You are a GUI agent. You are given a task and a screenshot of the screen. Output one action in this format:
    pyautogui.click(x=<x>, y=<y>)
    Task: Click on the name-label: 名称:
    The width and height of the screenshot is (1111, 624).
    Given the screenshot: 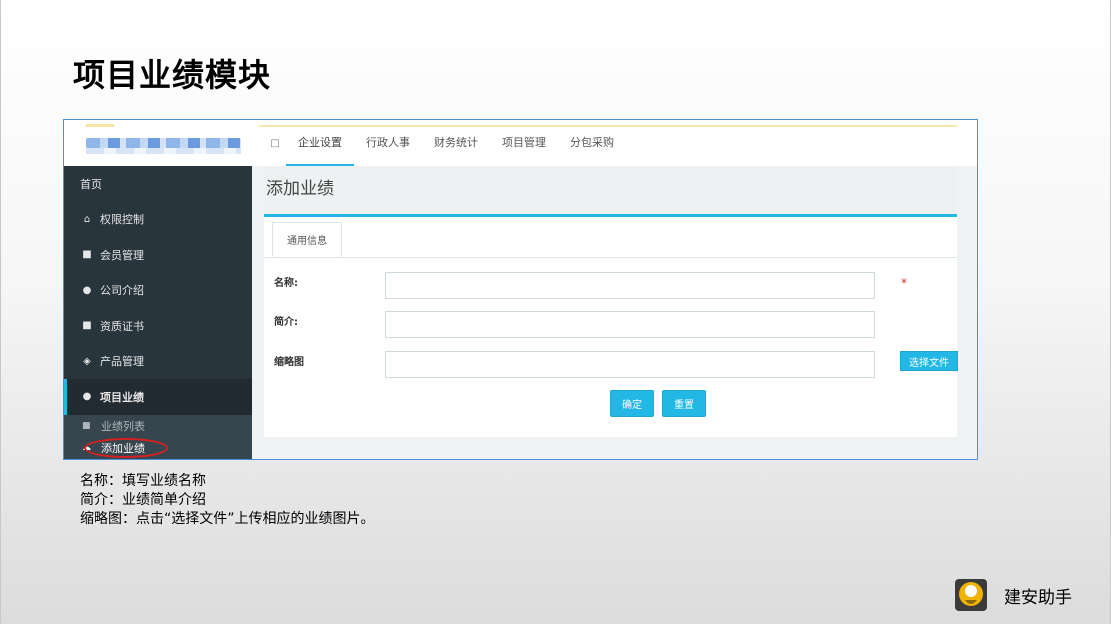 What is the action you would take?
    pyautogui.click(x=286, y=283)
    